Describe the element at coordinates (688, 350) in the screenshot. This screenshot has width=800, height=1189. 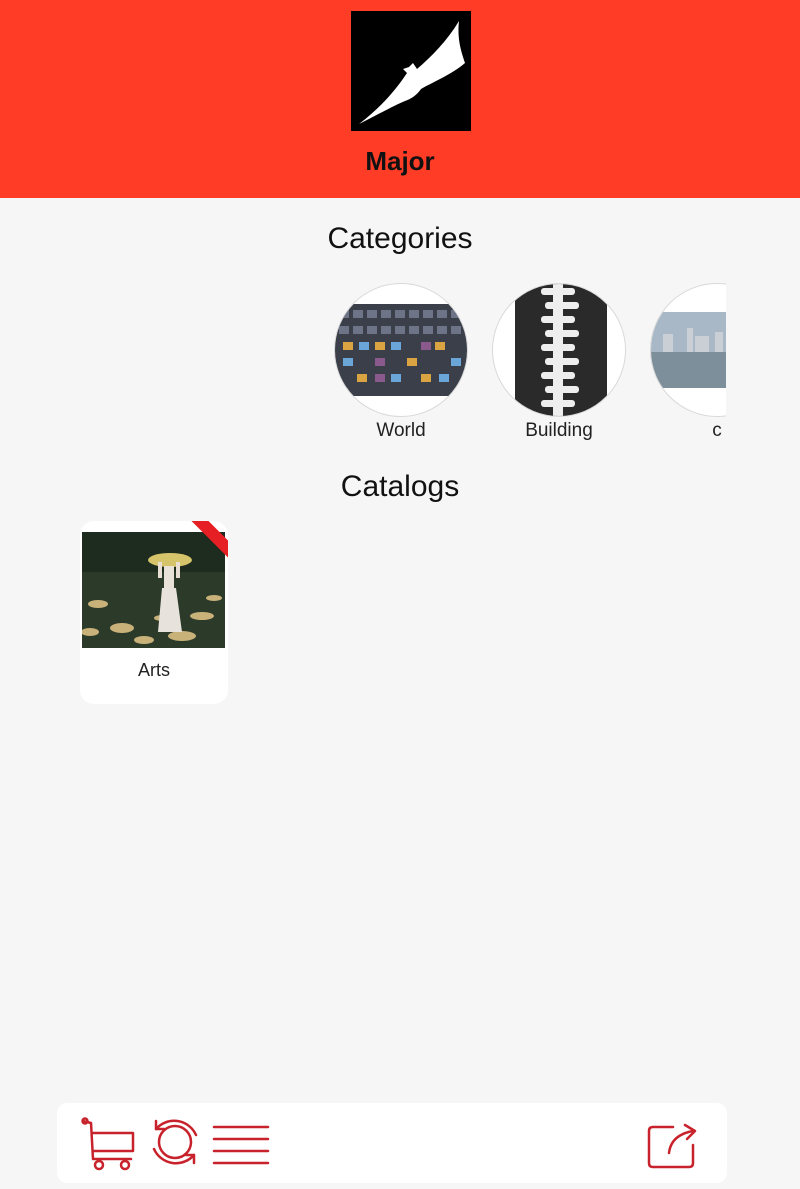
I see `city-skyline-image` at that location.